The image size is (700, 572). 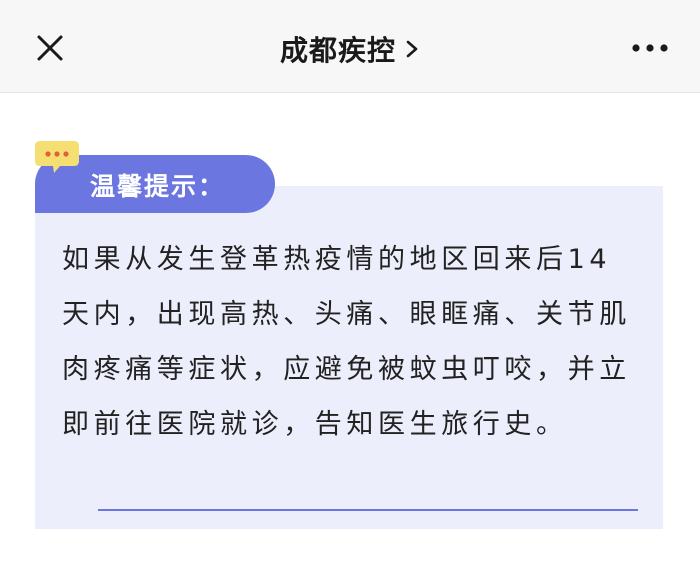 What do you see at coordinates (337, 50) in the screenshot?
I see `page-title: 成都疾控` at bounding box center [337, 50].